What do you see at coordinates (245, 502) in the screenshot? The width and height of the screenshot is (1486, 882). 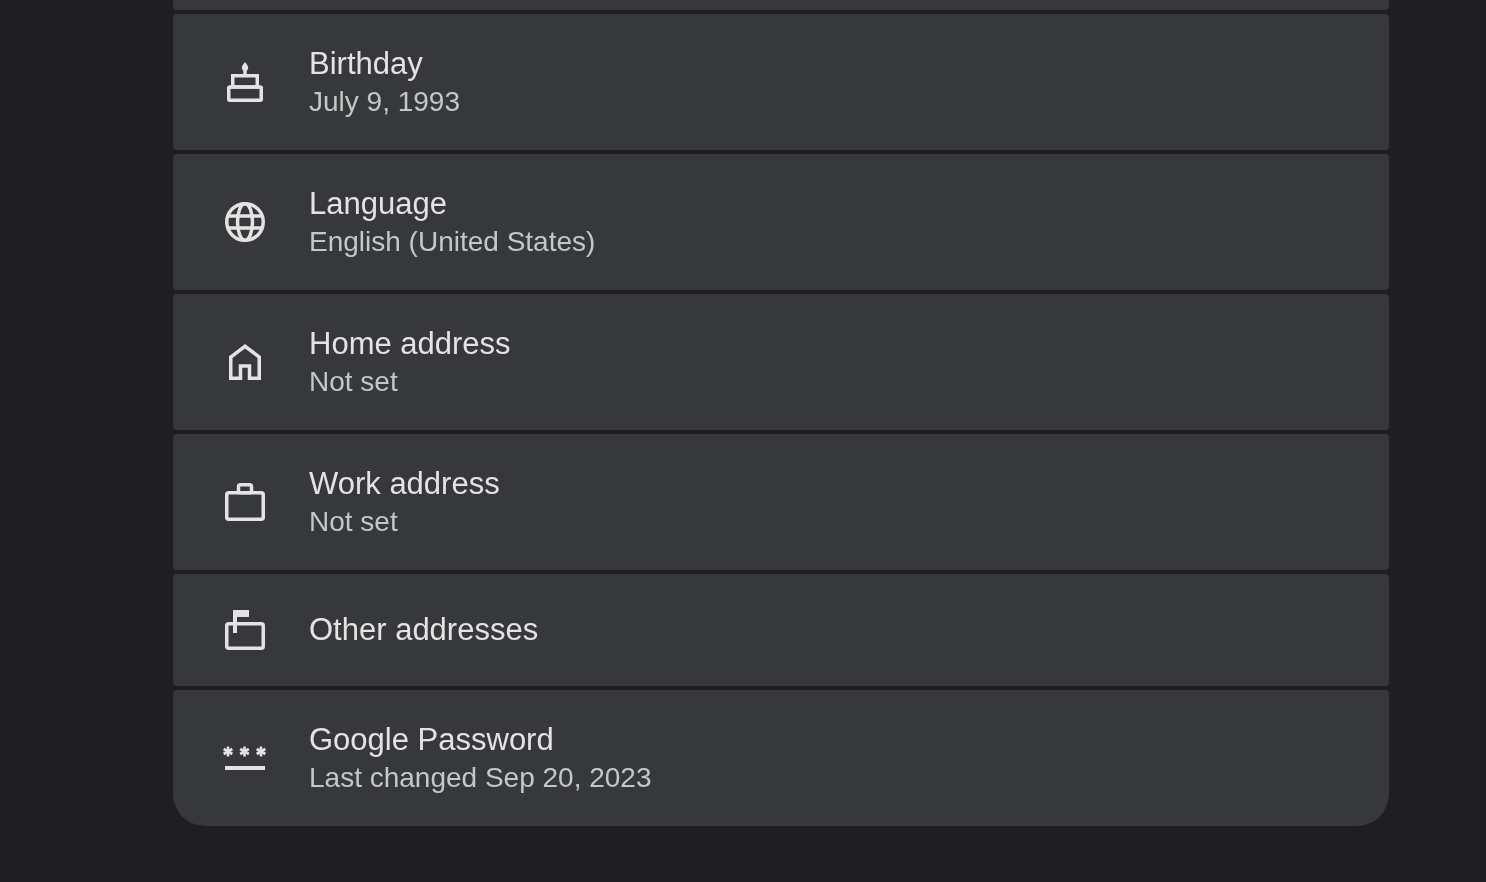 I see `briefcase-icon` at bounding box center [245, 502].